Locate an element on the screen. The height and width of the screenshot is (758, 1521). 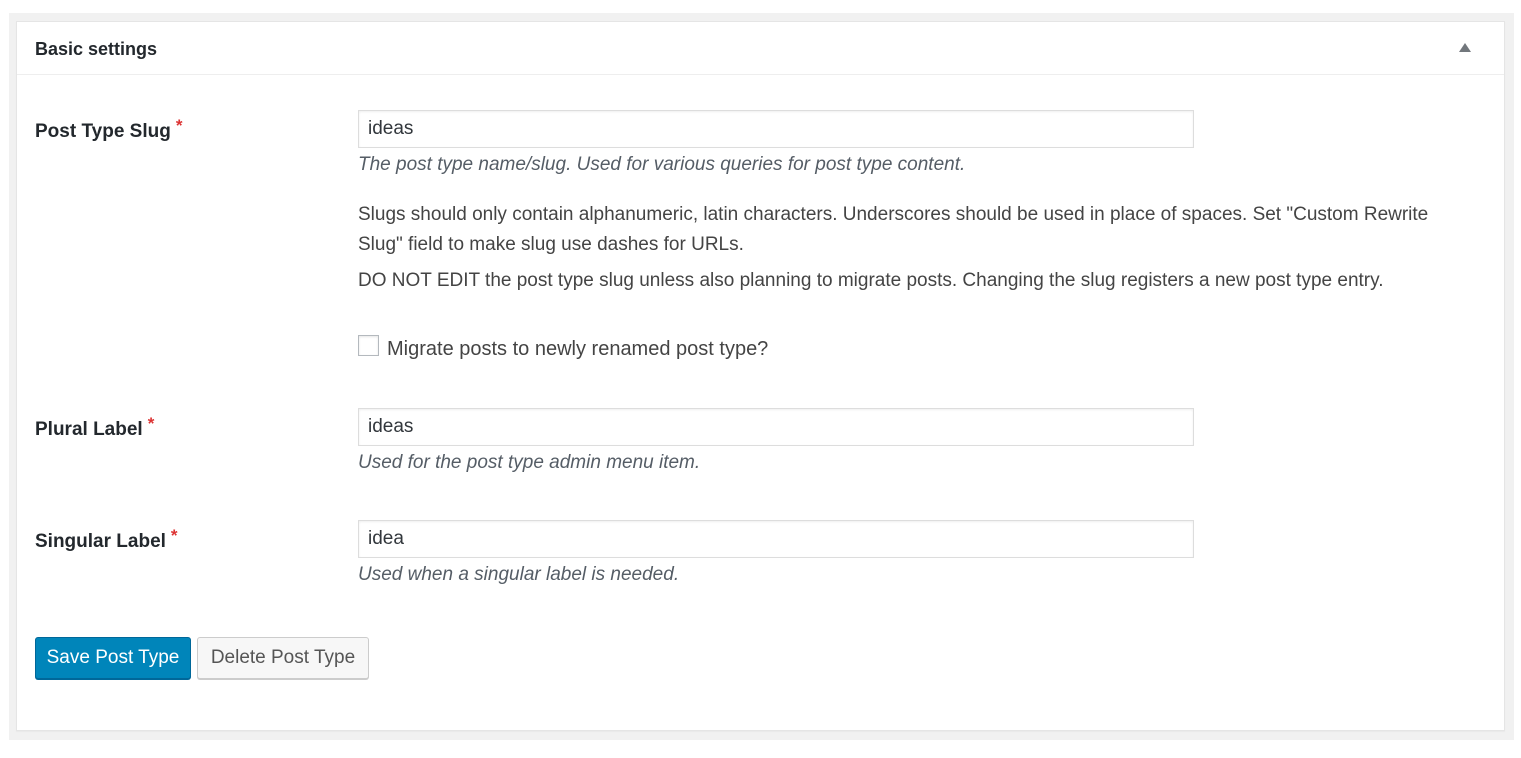
panel-title: Basic settings is located at coordinates (96, 49).